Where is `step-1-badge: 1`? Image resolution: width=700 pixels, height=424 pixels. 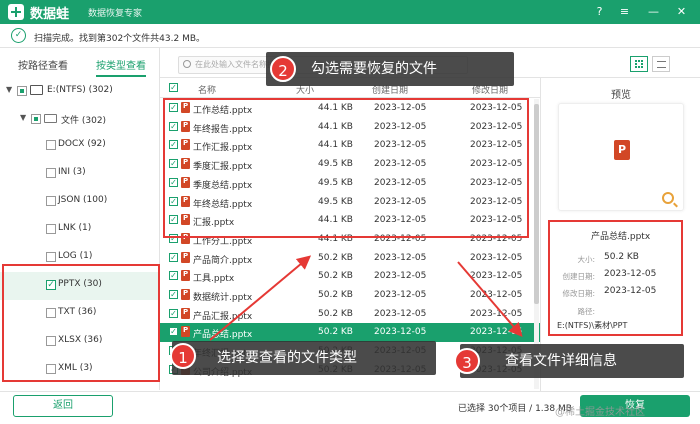
step-1-badge: 1 is located at coordinates (183, 356).